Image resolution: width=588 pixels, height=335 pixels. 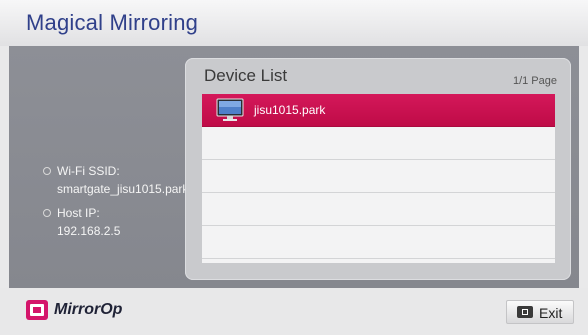 What do you see at coordinates (78, 213) in the screenshot?
I see `host-ip-label: Host IP:` at bounding box center [78, 213].